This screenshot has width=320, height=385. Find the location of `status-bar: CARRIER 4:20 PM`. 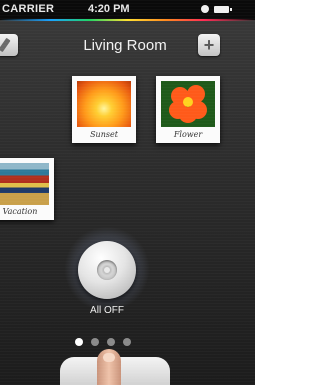

status-bar: CARRIER 4:20 PM is located at coordinates (127, 10).